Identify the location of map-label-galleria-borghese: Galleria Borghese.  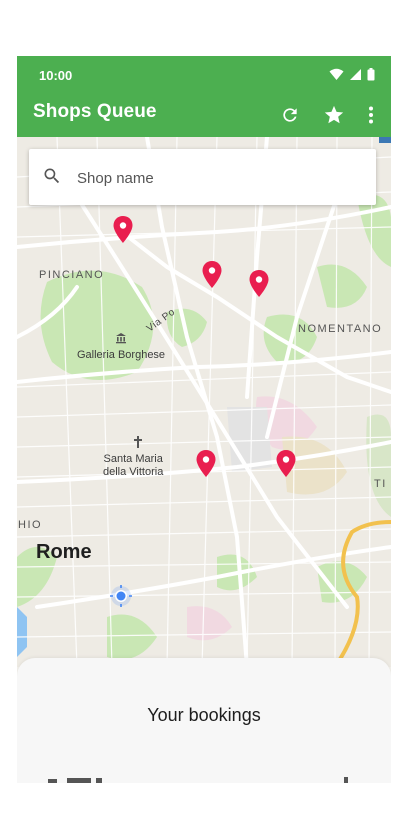
(121, 355).